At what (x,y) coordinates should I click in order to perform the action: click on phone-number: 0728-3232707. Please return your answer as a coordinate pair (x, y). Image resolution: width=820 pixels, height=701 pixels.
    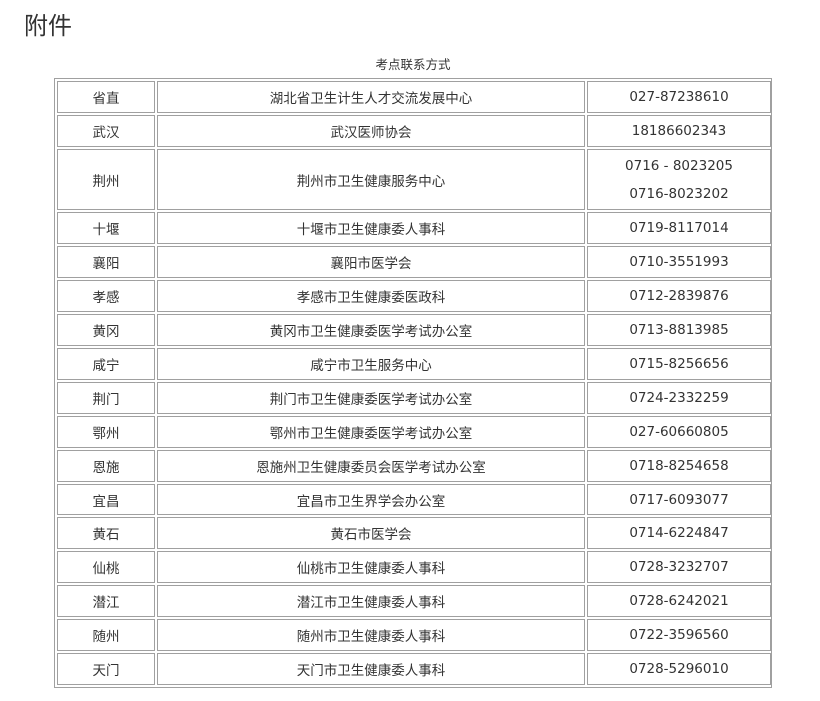
    Looking at the image, I should click on (679, 567).